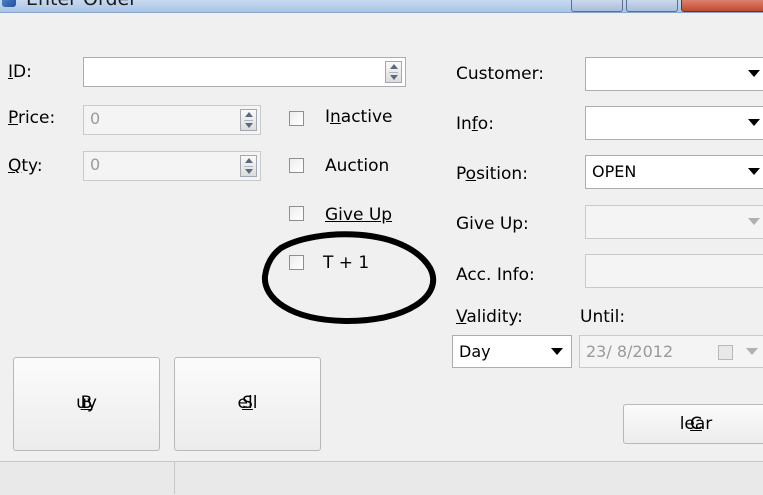 The height and width of the screenshot is (495, 763). I want to click on qty-field: 0, so click(172, 166).